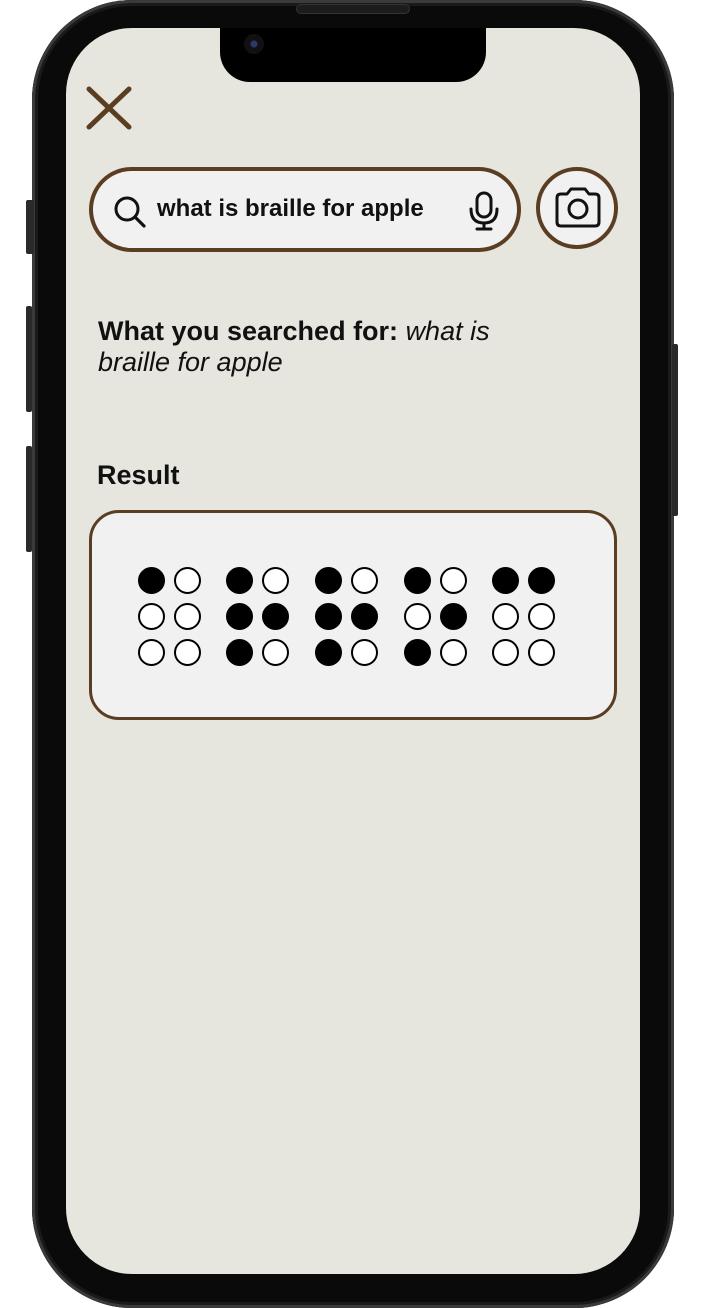 The height and width of the screenshot is (1308, 702). Describe the element at coordinates (30, 227) in the screenshot. I see `mute-switch` at that location.